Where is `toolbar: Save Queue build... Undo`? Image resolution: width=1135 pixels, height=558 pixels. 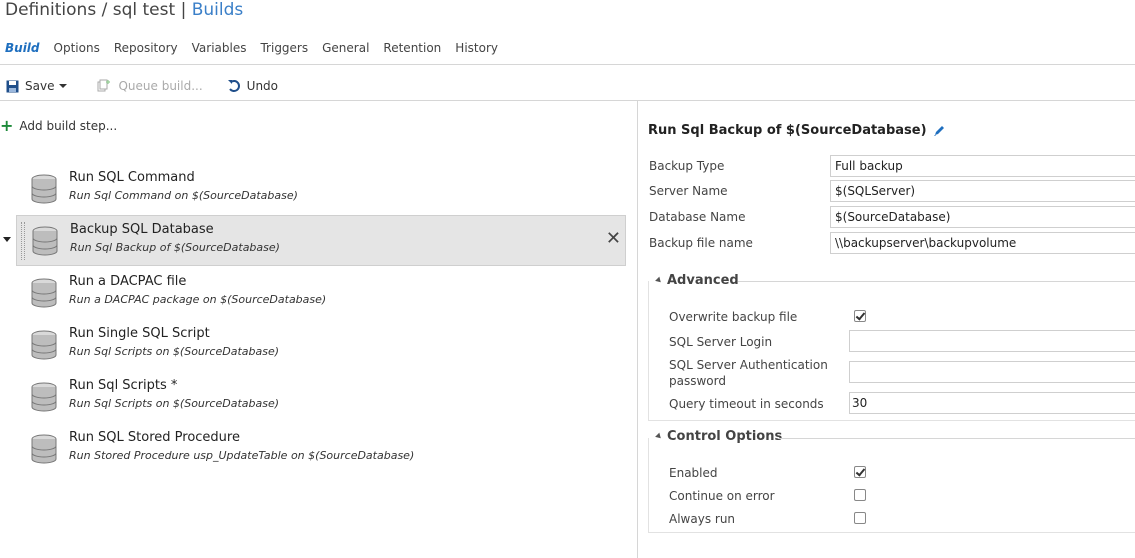
toolbar: Save Queue build... Undo is located at coordinates (151, 86).